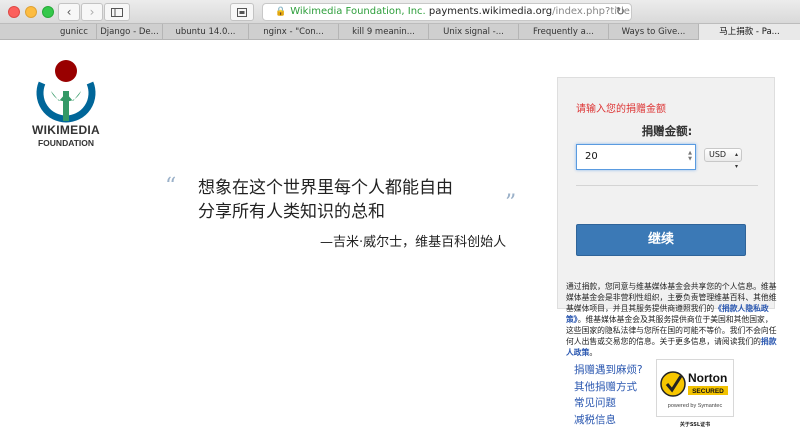 The width and height of the screenshot is (800, 446). What do you see at coordinates (66, 143) in the screenshot?
I see `logo-line-2: FOUNDATION` at bounding box center [66, 143].